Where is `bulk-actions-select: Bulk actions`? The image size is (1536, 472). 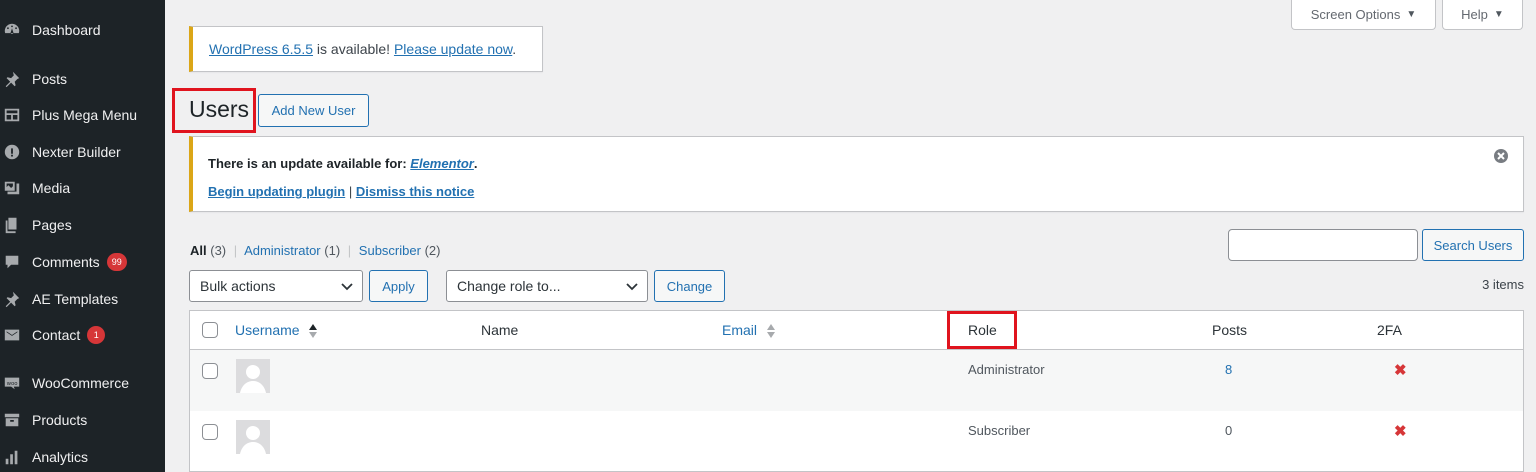
bulk-actions-select: Bulk actions is located at coordinates (276, 286).